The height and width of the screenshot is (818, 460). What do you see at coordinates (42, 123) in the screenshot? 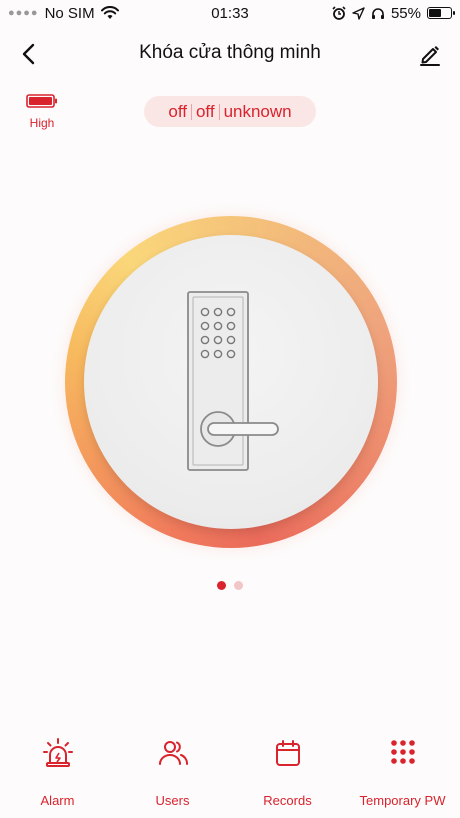
I see `lock-battery-label: High` at bounding box center [42, 123].